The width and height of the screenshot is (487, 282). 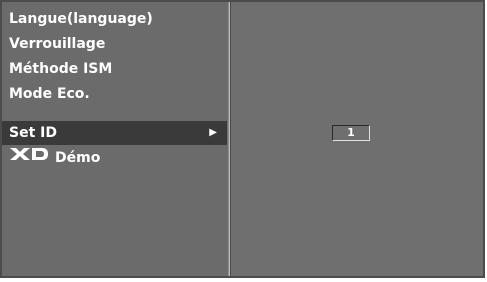 What do you see at coordinates (114, 94) in the screenshot?
I see `menu-item-mode-eco: Mode Eco.` at bounding box center [114, 94].